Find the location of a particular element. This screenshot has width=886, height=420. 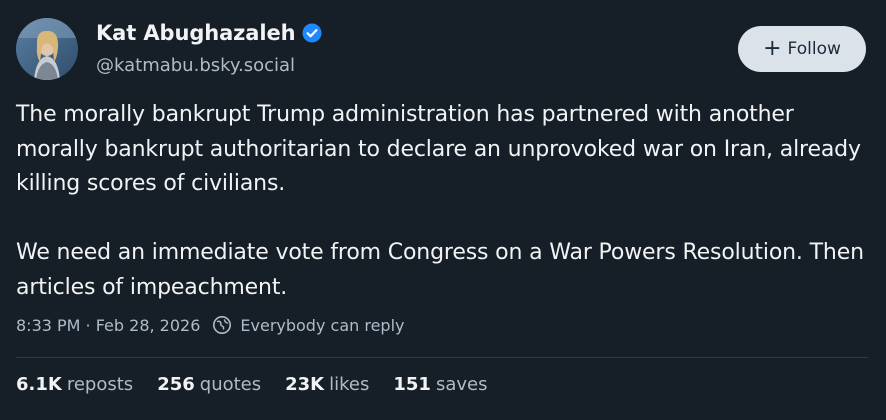

stat-label: quotes is located at coordinates (230, 384).